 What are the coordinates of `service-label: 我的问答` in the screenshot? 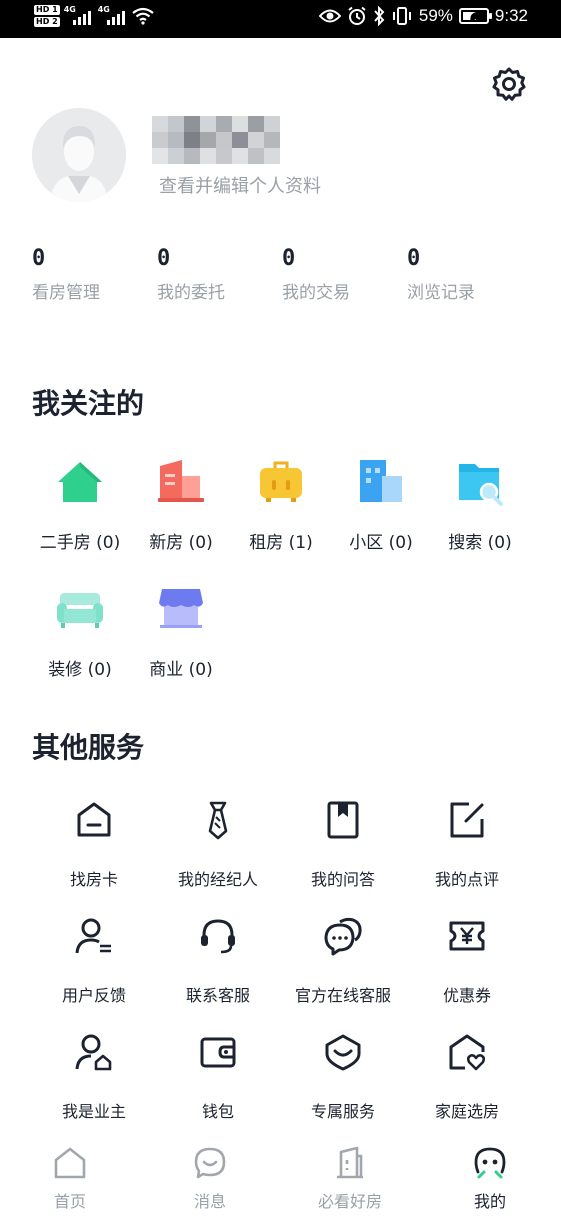 It's located at (342, 879).